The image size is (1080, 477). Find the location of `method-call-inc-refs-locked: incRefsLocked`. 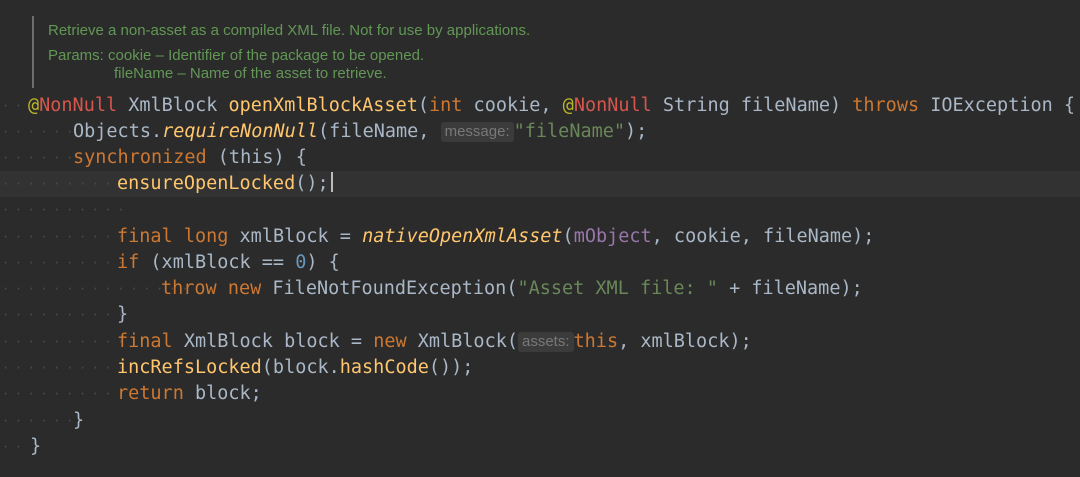

method-call-inc-refs-locked: incRefsLocked is located at coordinates (189, 367).